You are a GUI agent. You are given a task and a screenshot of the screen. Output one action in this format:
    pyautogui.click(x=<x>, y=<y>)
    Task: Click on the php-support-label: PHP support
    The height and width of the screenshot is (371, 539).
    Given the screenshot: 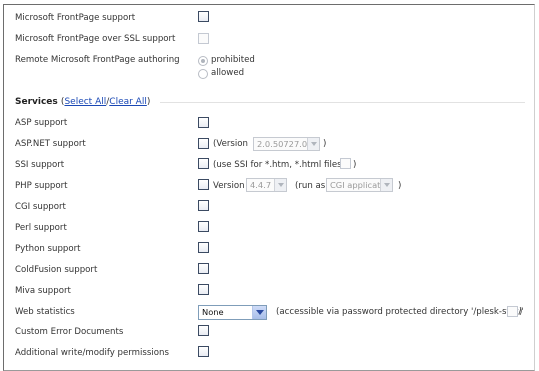 What is the action you would take?
    pyautogui.click(x=41, y=186)
    